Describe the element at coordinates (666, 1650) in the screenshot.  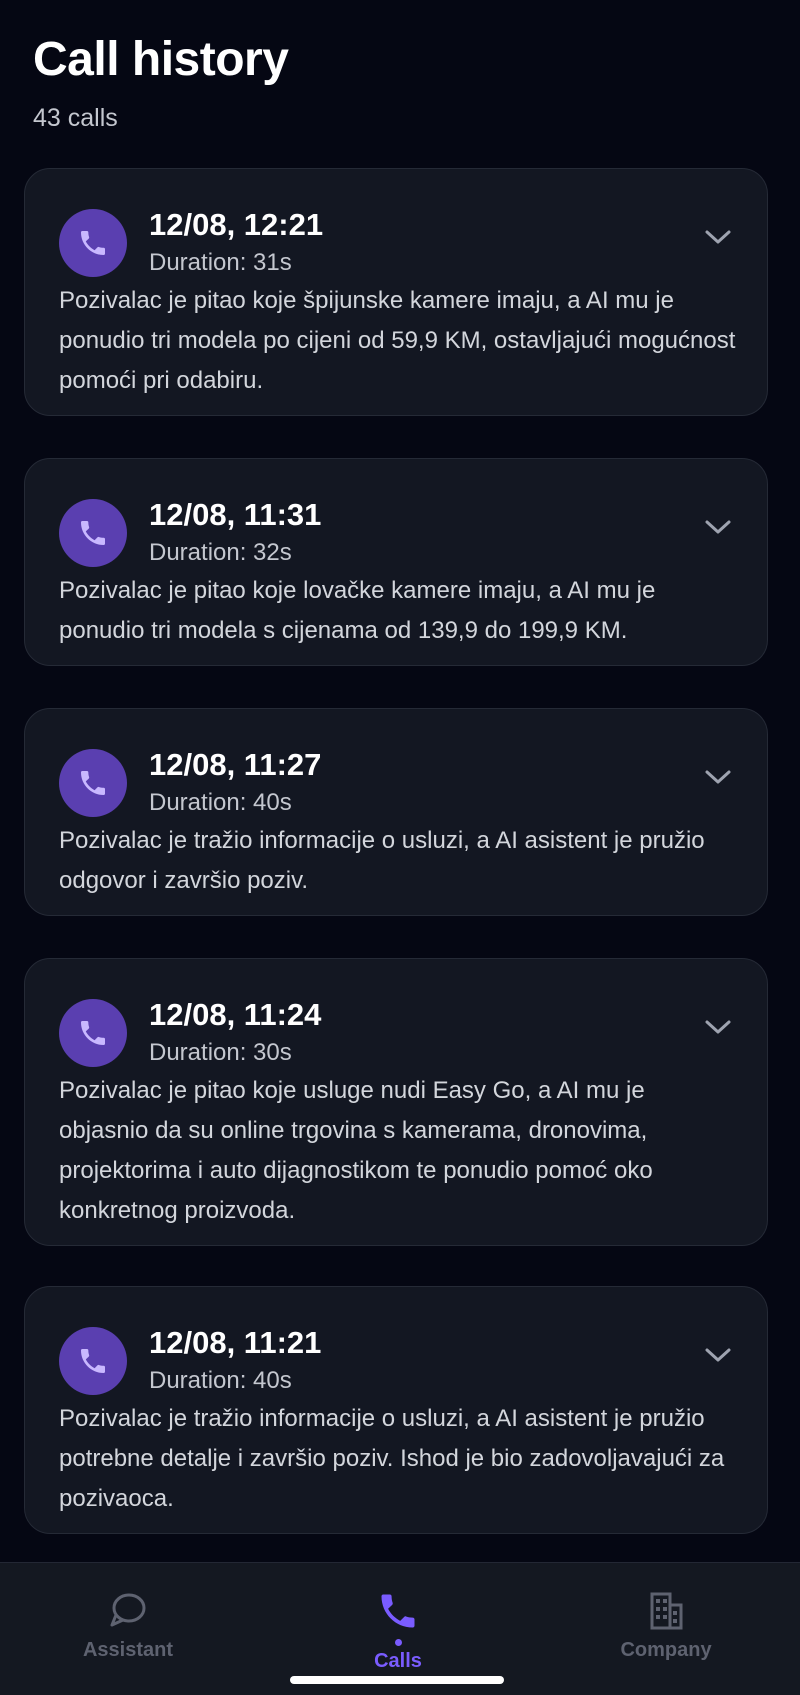
I see `nav-label-company: Company` at that location.